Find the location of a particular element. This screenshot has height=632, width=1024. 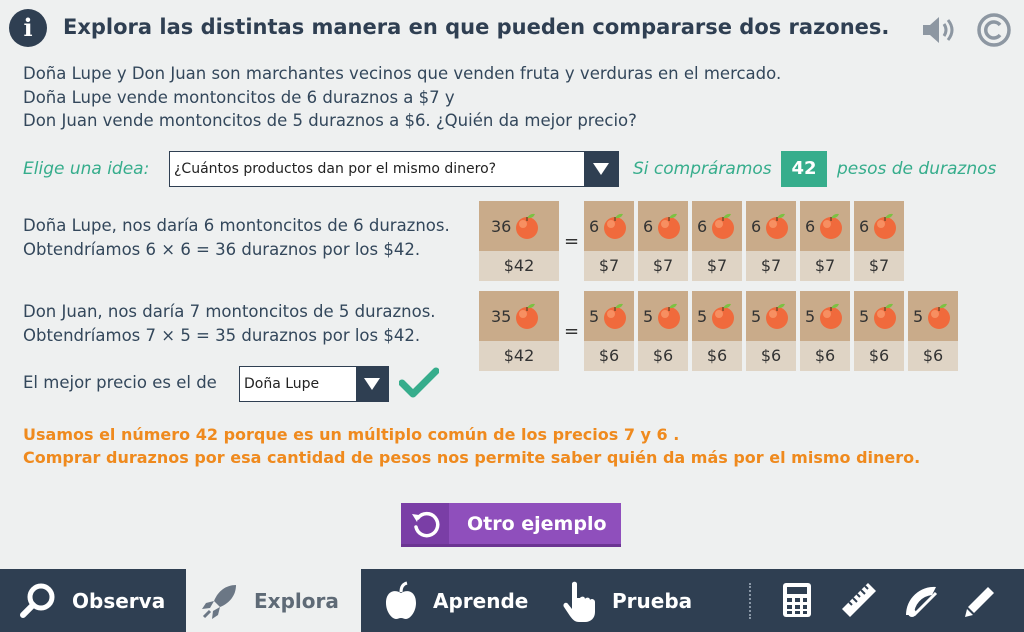

rocket-icon is located at coordinates (219, 601).